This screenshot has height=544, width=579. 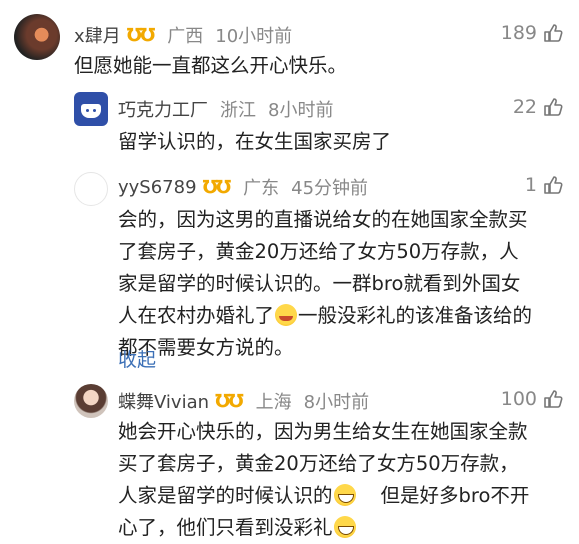 I want to click on comment-fragment: 心了，他们只看到没彩礼, so click(x=225, y=527).